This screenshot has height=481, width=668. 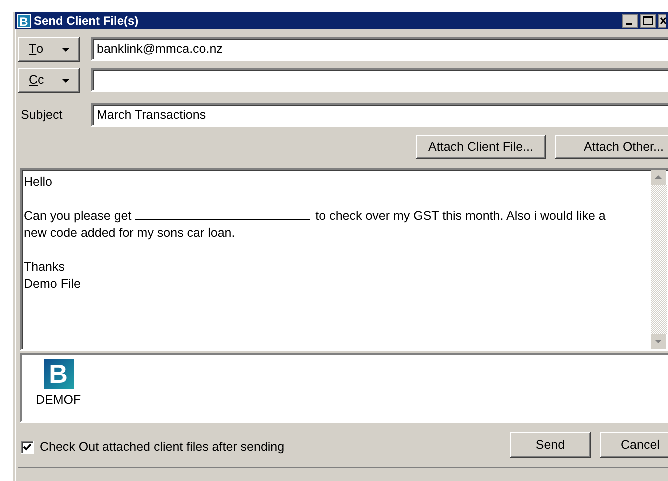 What do you see at coordinates (315, 225) in the screenshot?
I see `message-text: Can you please get to check over my GST this month. Also i would like a new code added for my sons car loan.` at bounding box center [315, 225].